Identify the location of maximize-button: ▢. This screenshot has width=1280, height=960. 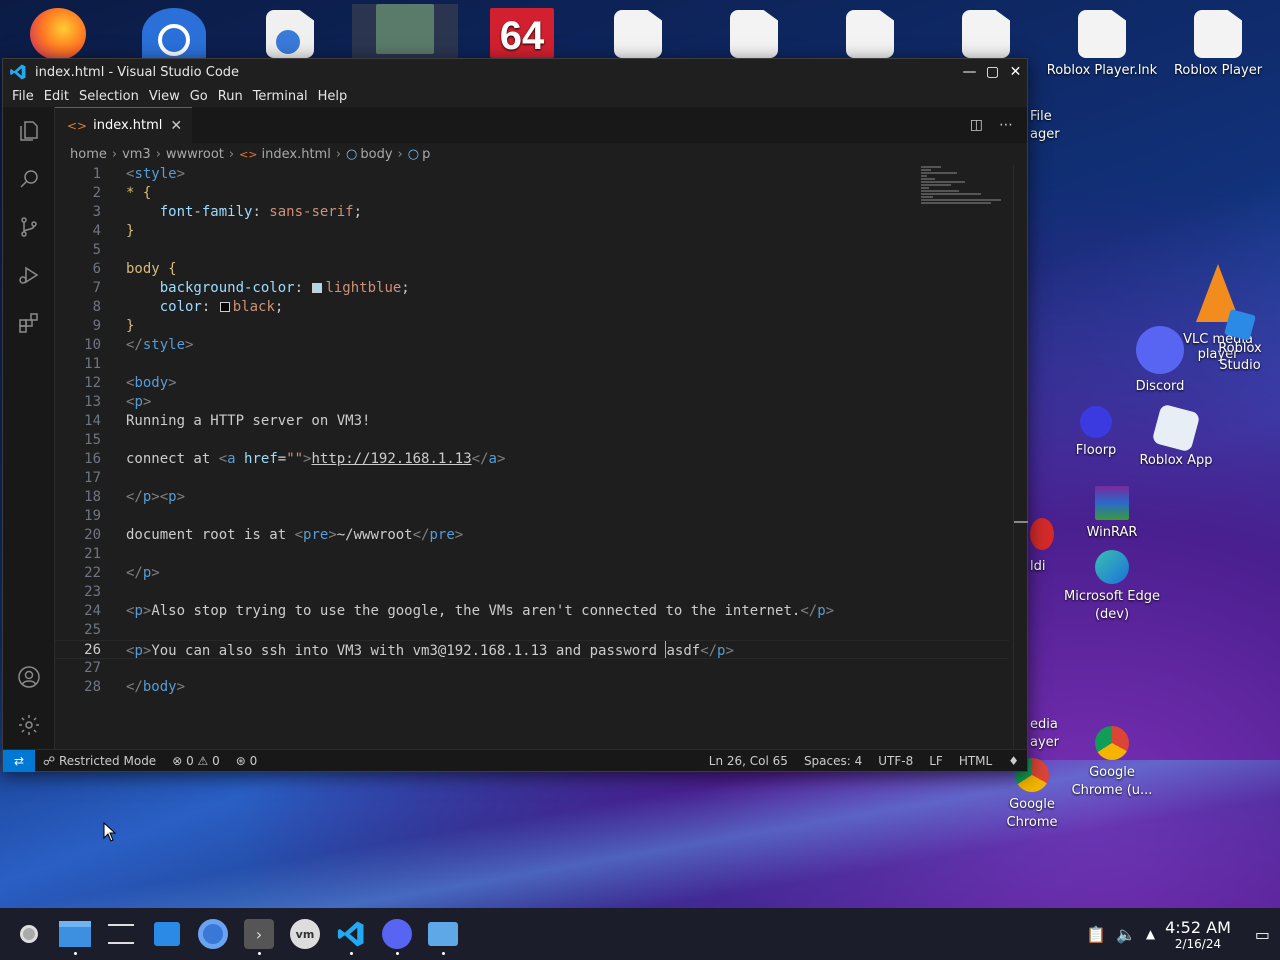
(992, 72).